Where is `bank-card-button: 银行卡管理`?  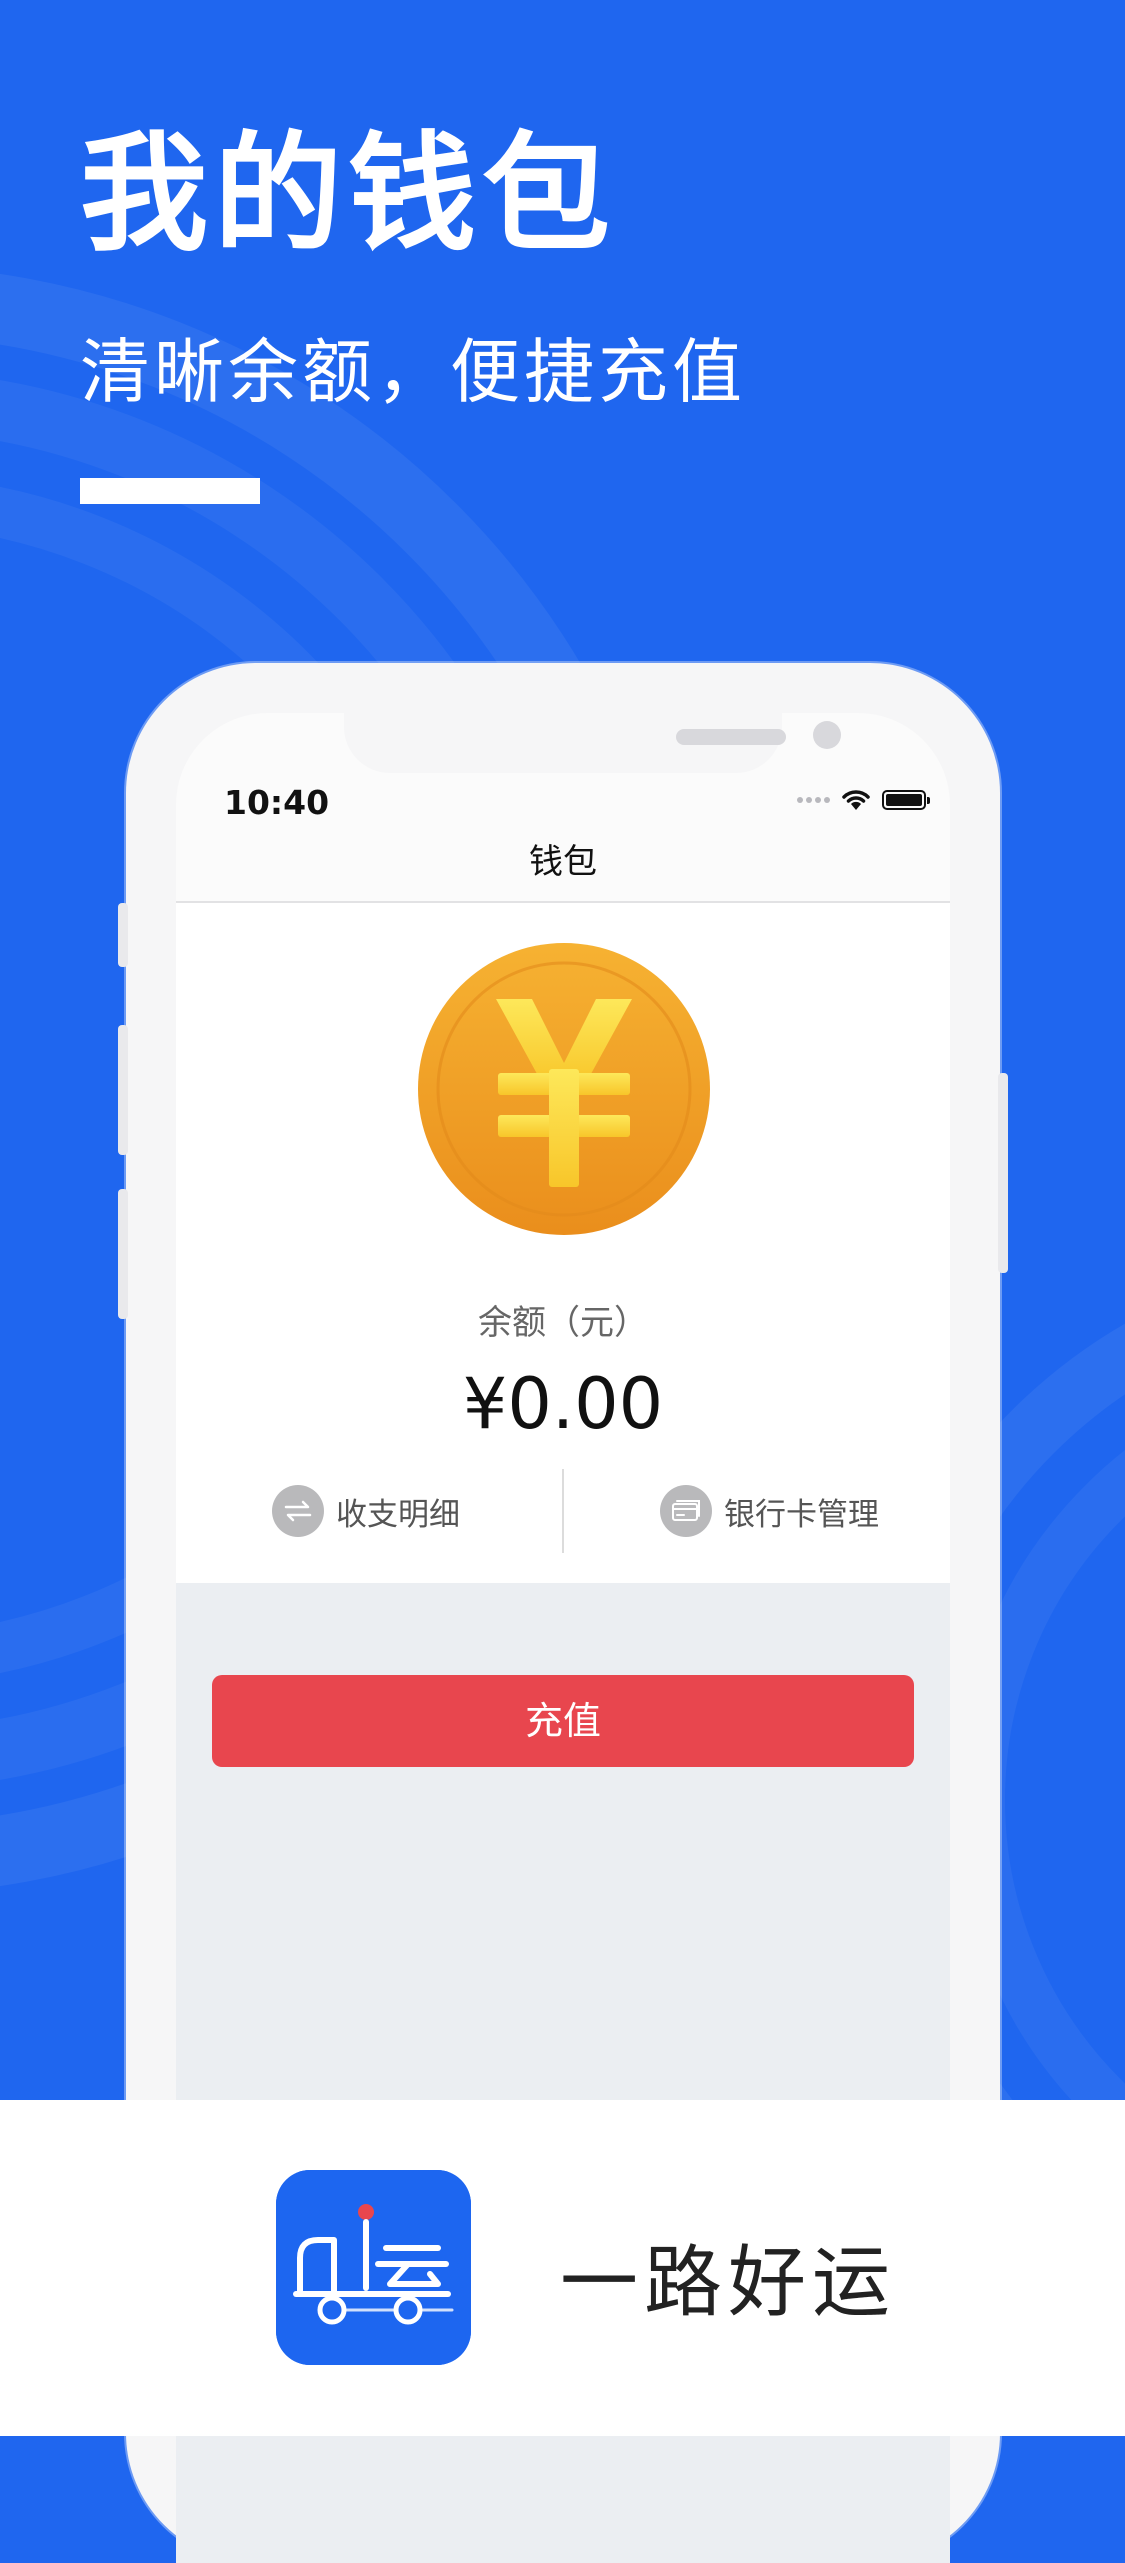 bank-card-button: 银行卡管理 is located at coordinates (769, 1511).